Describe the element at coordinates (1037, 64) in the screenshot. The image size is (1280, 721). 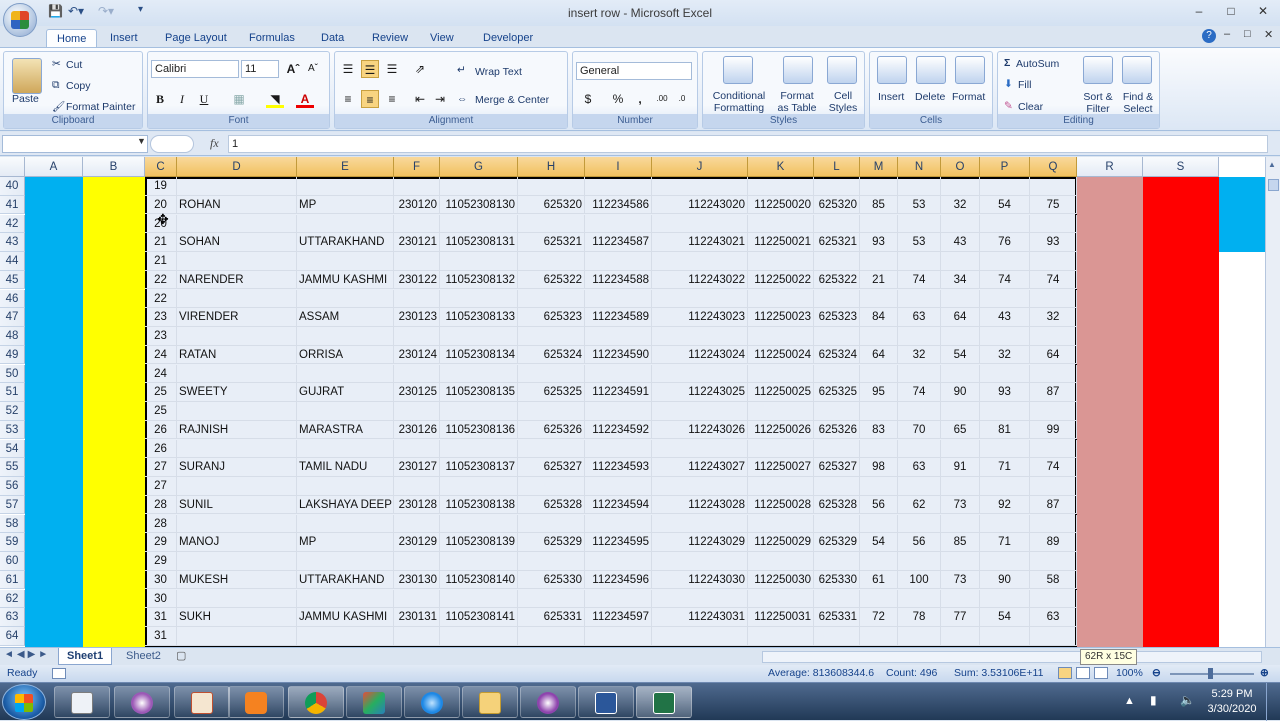
I see `autosum-button: AutoSum` at that location.